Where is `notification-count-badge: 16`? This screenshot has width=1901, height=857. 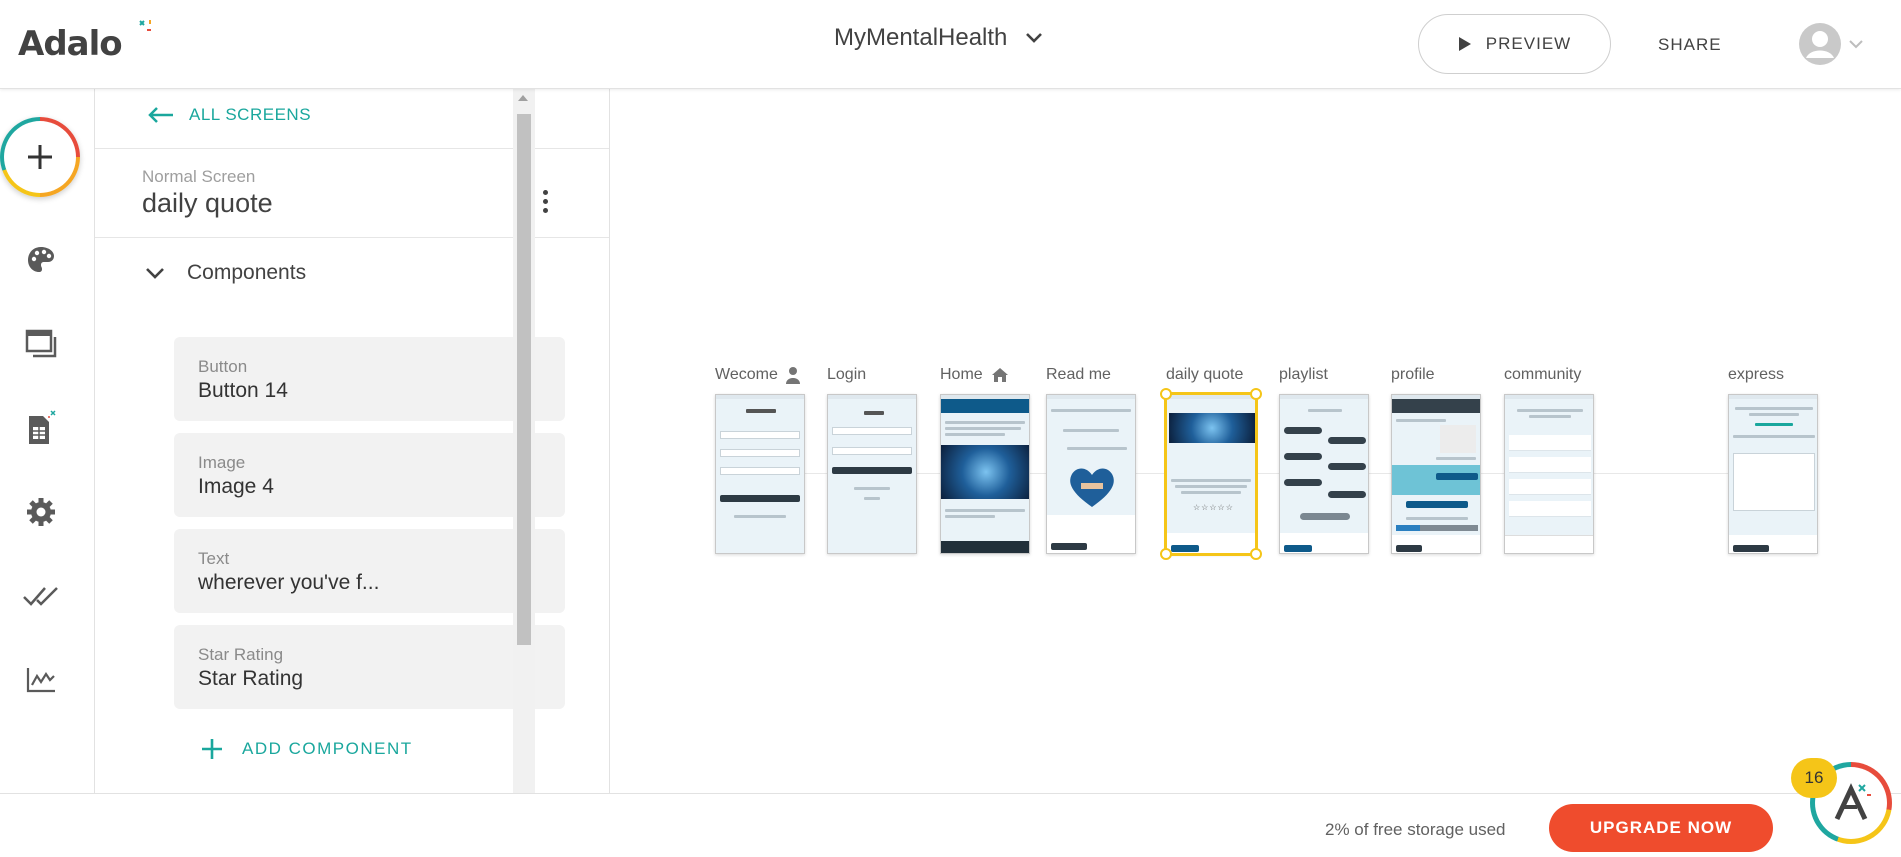
notification-count-badge: 16 is located at coordinates (1814, 778).